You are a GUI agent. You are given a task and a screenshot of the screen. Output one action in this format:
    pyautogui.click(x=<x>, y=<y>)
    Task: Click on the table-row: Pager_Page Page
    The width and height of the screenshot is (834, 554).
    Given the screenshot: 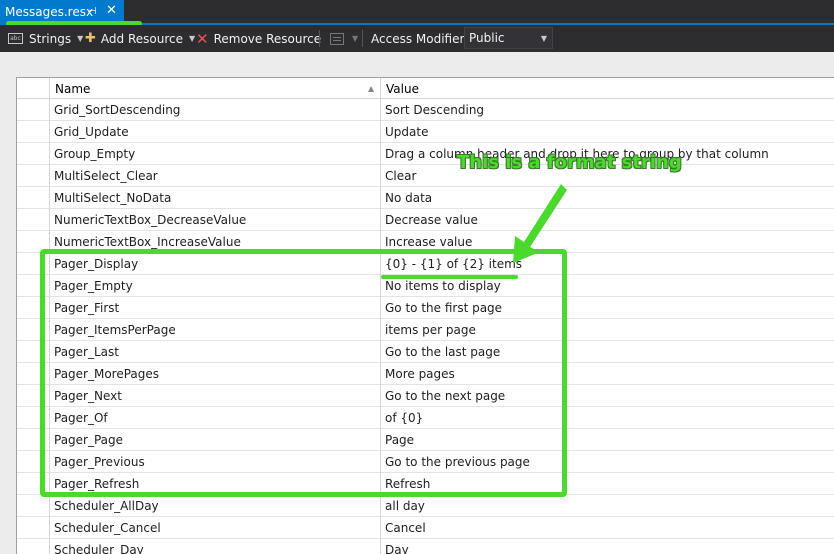 What is the action you would take?
    pyautogui.click(x=425, y=440)
    